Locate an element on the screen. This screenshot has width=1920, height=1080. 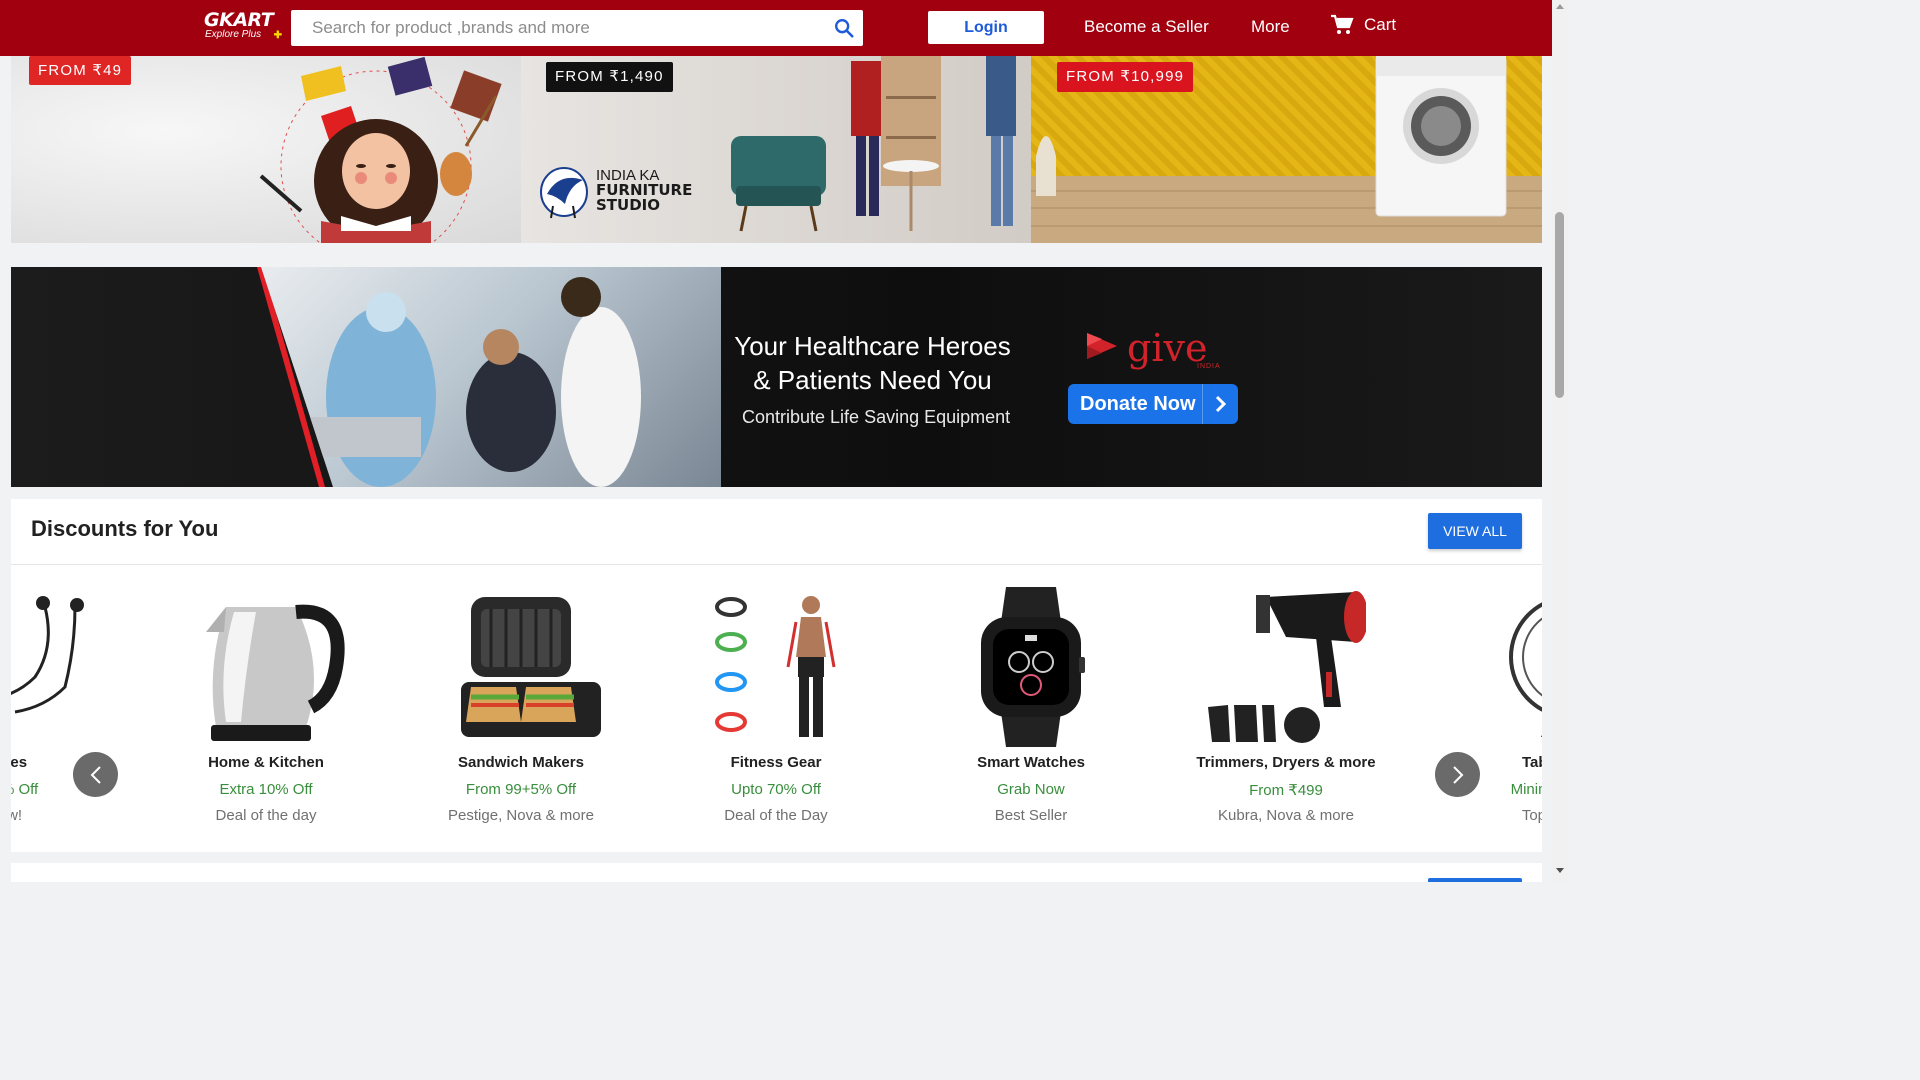
headline-line: & Patients Need You is located at coordinates (872, 380).